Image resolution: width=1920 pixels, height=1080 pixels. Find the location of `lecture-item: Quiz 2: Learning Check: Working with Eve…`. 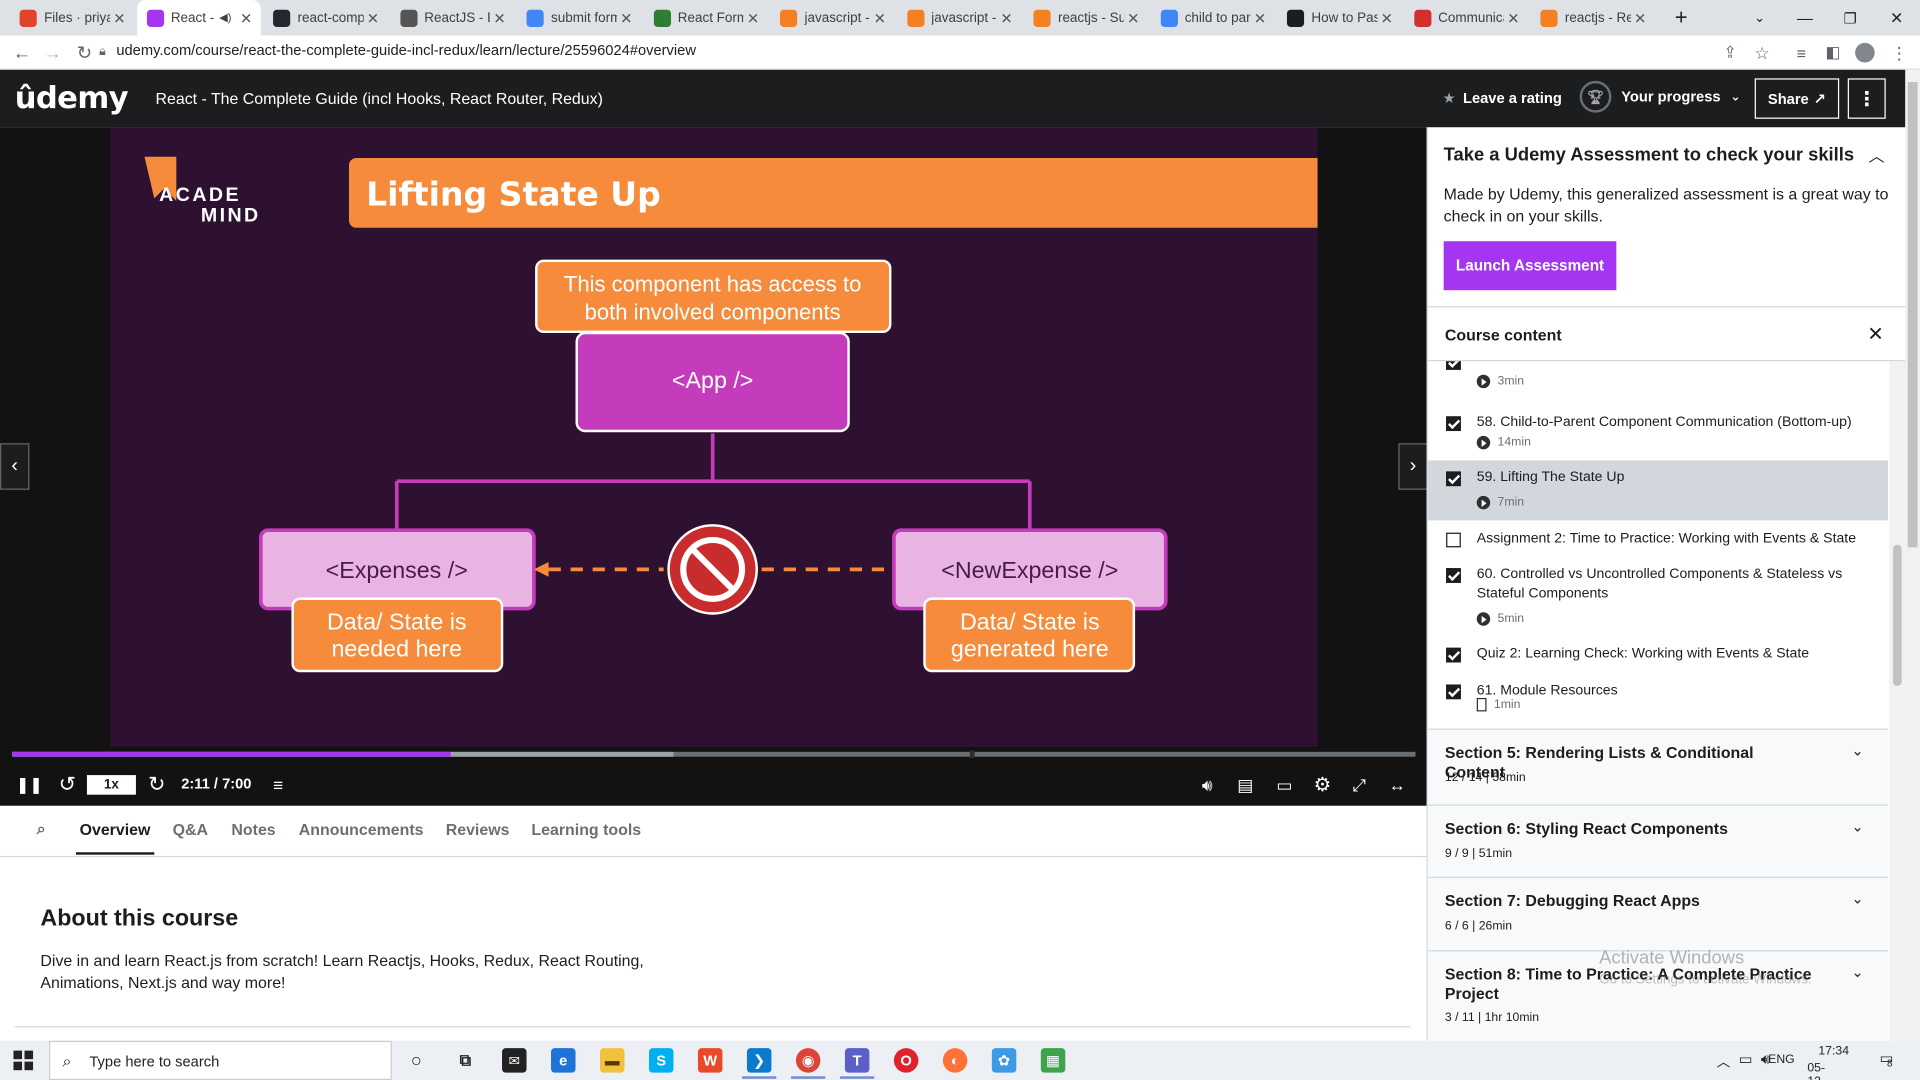

lecture-item: Quiz 2: Learning Check: Working with Eve… is located at coordinates (1658, 655).